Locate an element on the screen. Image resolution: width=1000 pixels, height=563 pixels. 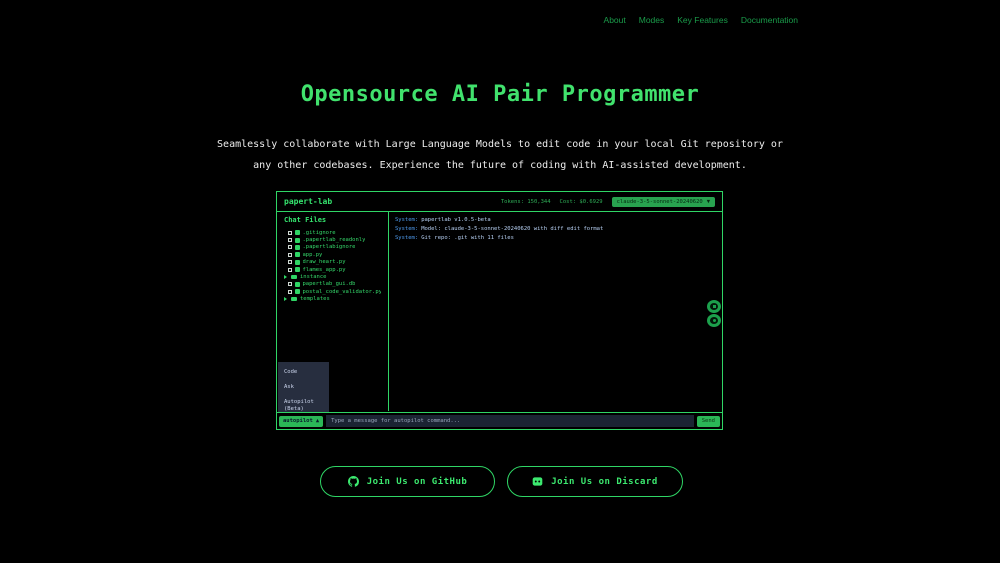
top-nav: About Modes Key Features Documentation is located at coordinates (701, 20).